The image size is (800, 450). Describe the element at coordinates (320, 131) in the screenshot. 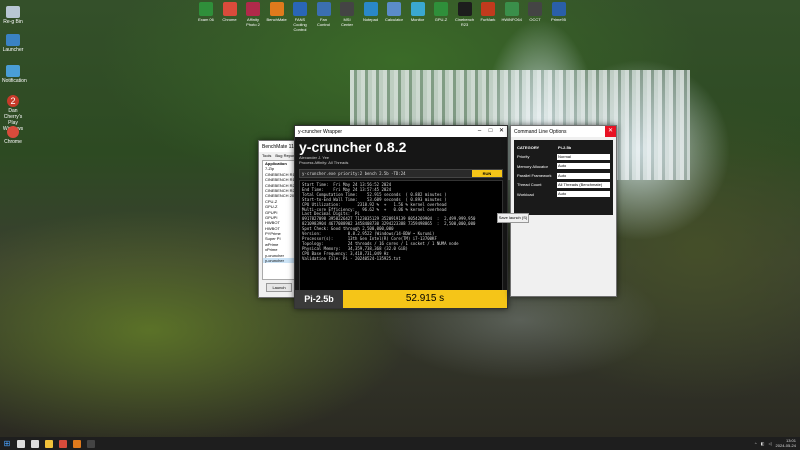

I see `window-title: y-cruncher Wrapper` at that location.